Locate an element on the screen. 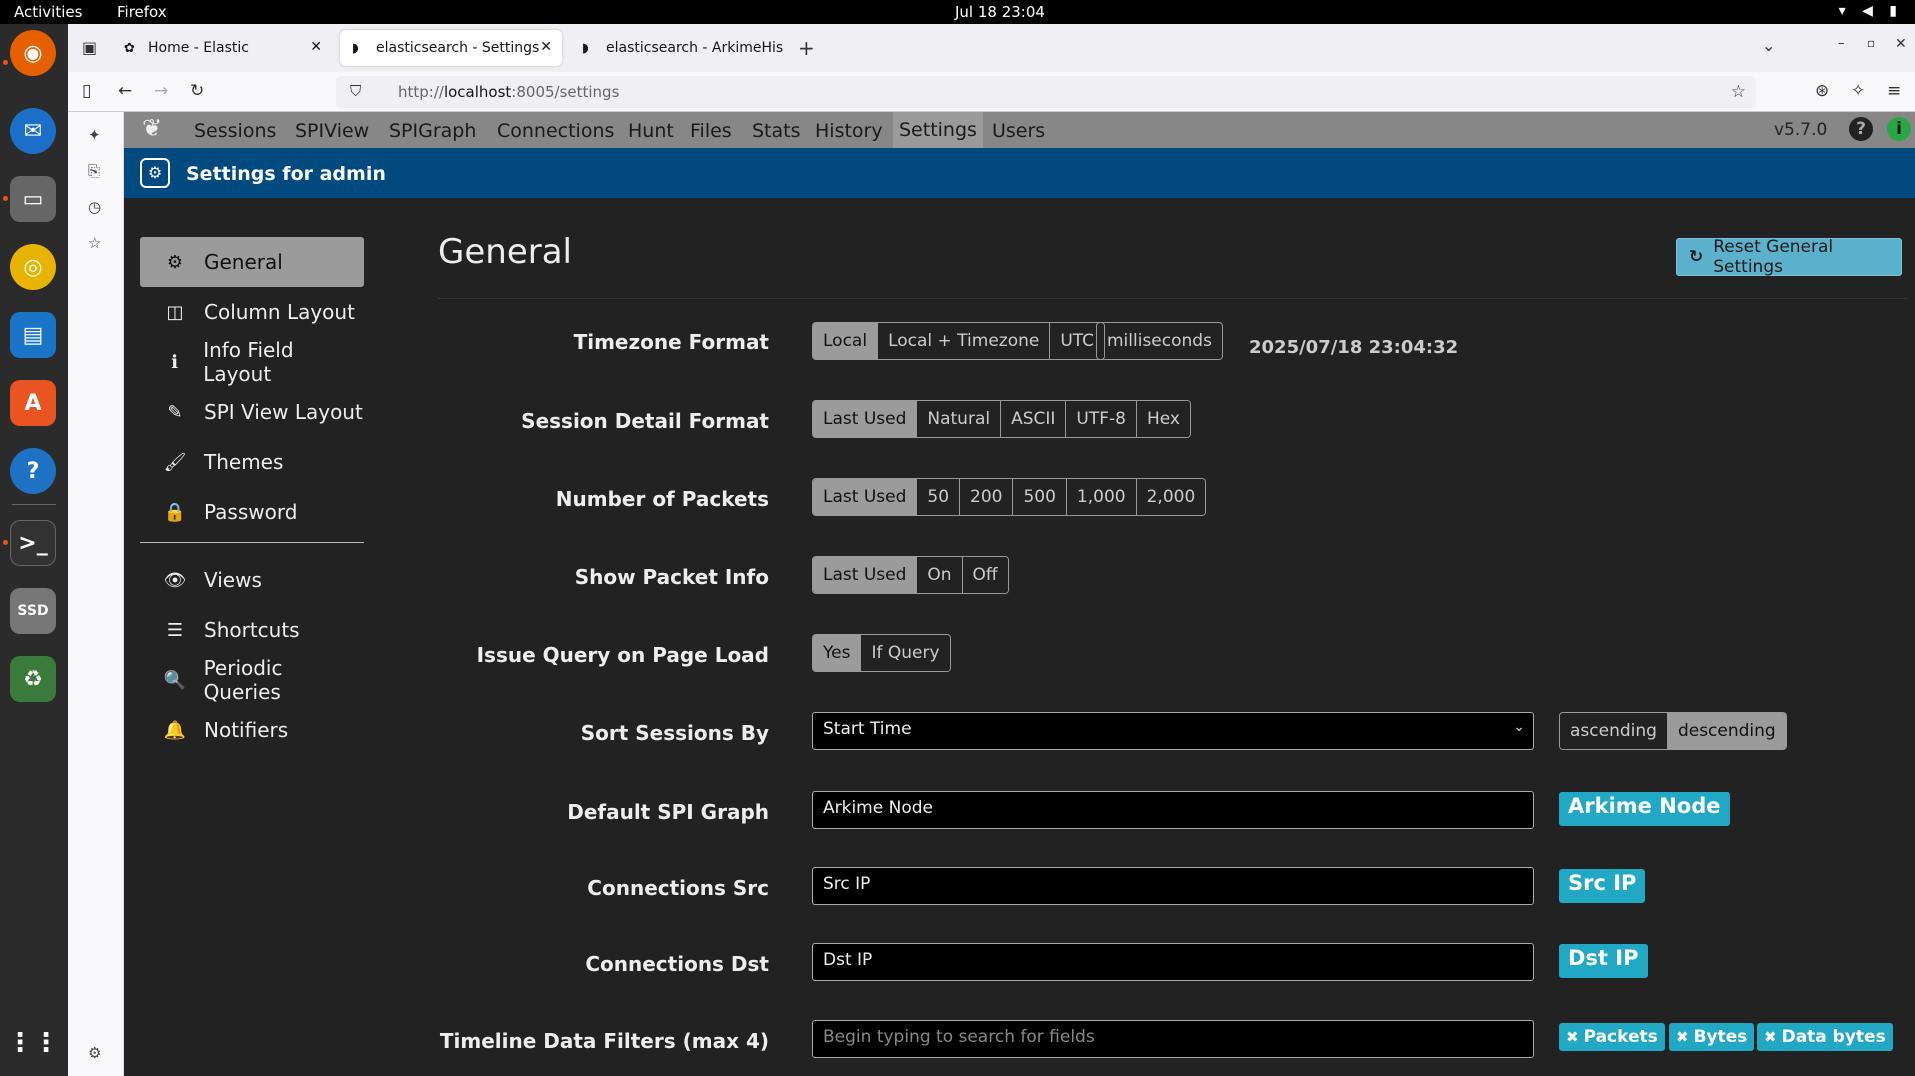 The height and width of the screenshot is (1076, 1915). ssd-drive-icon: SSD is located at coordinates (33, 611).